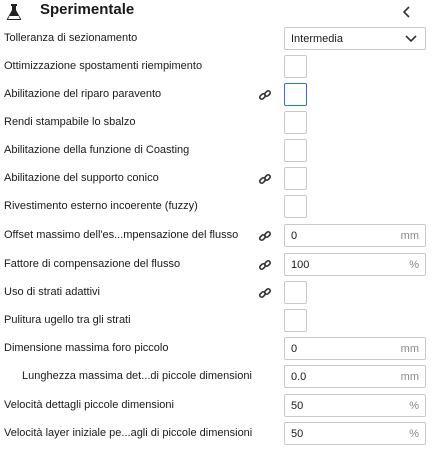 The image size is (435, 450). What do you see at coordinates (217, 123) in the screenshot?
I see `setting-row: Rendi stampabile lo sbalzo` at bounding box center [217, 123].